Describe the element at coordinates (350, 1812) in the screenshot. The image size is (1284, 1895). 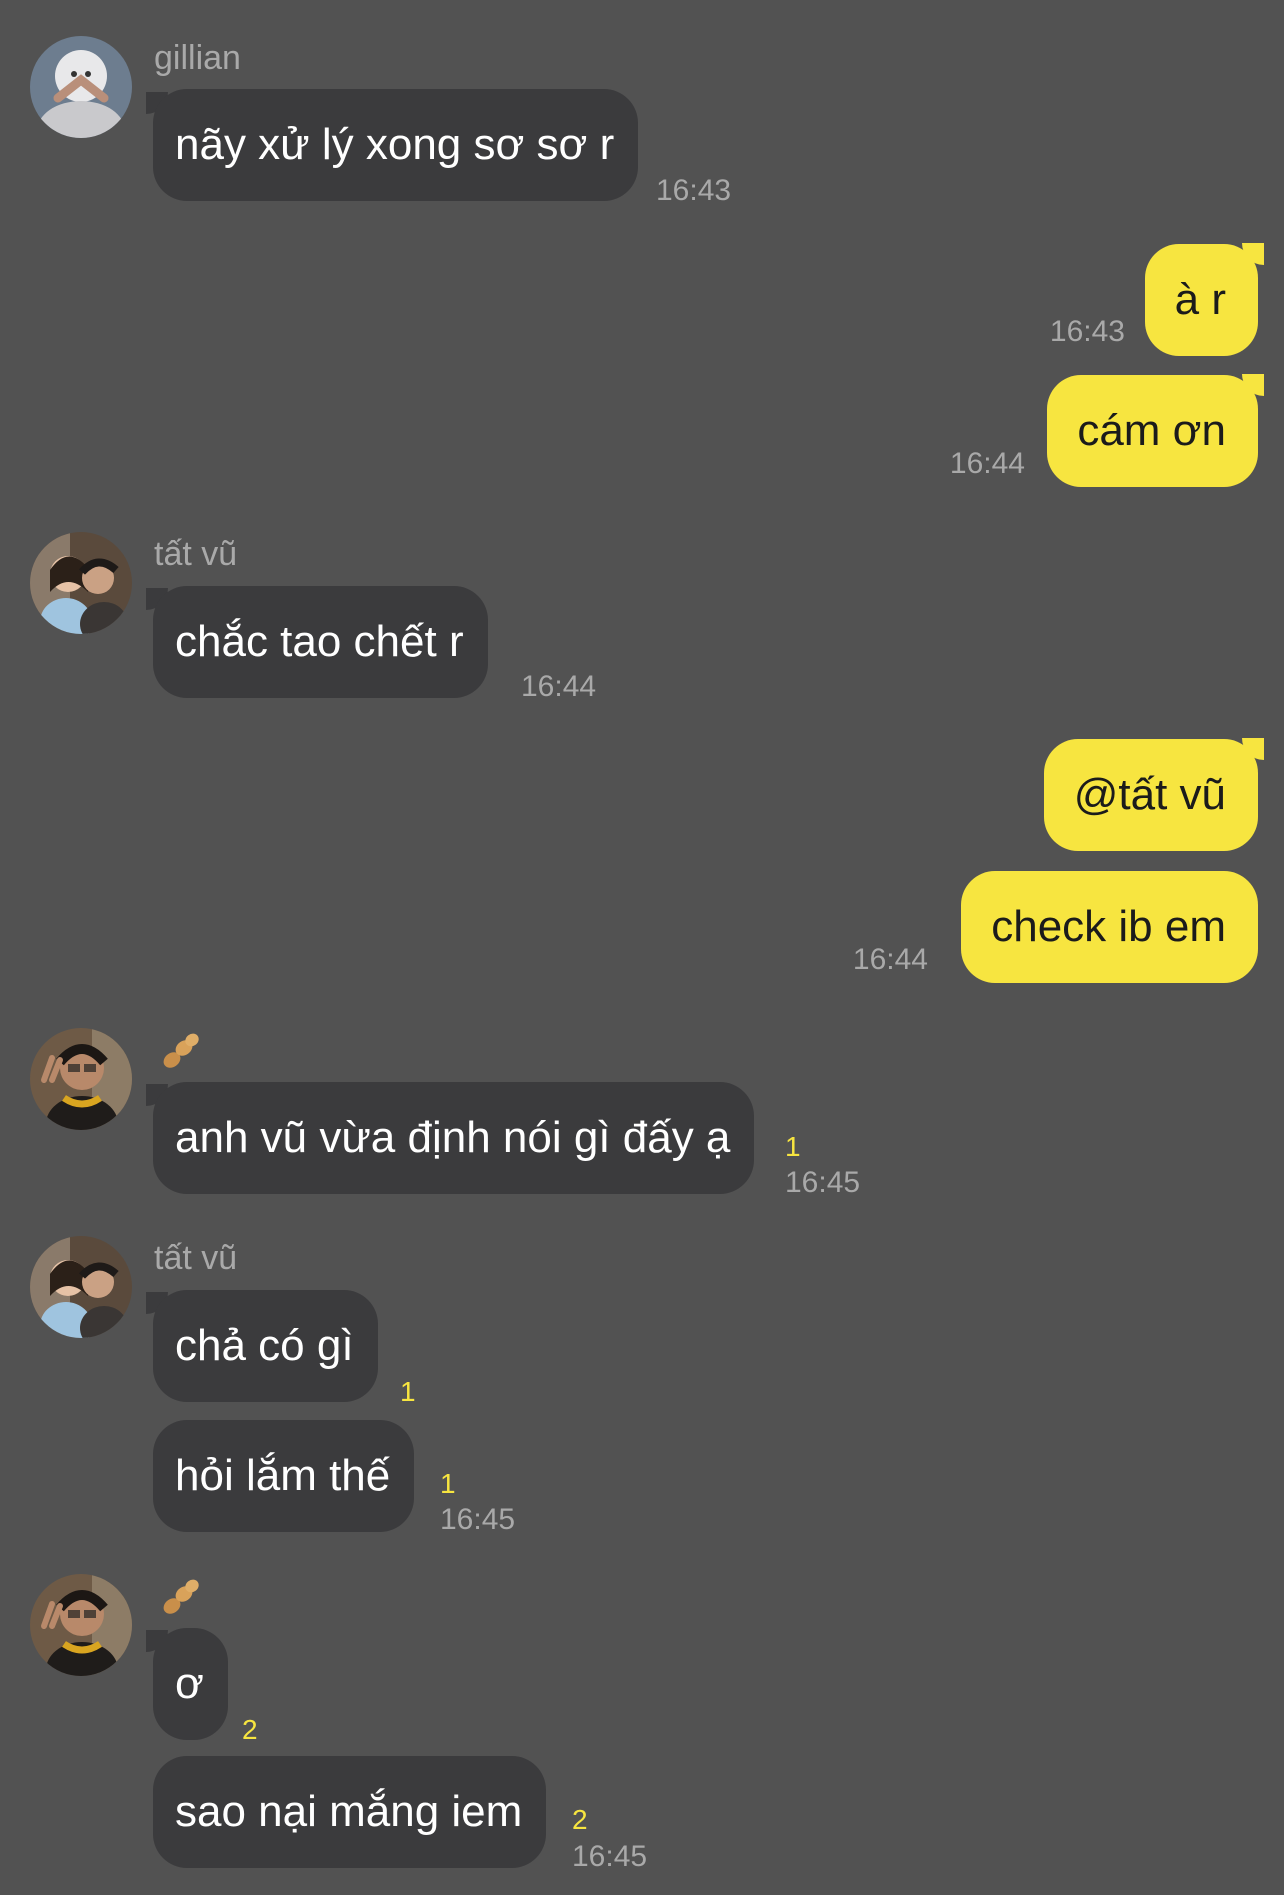
I see `message-bubble: sao nại mắng iem` at that location.